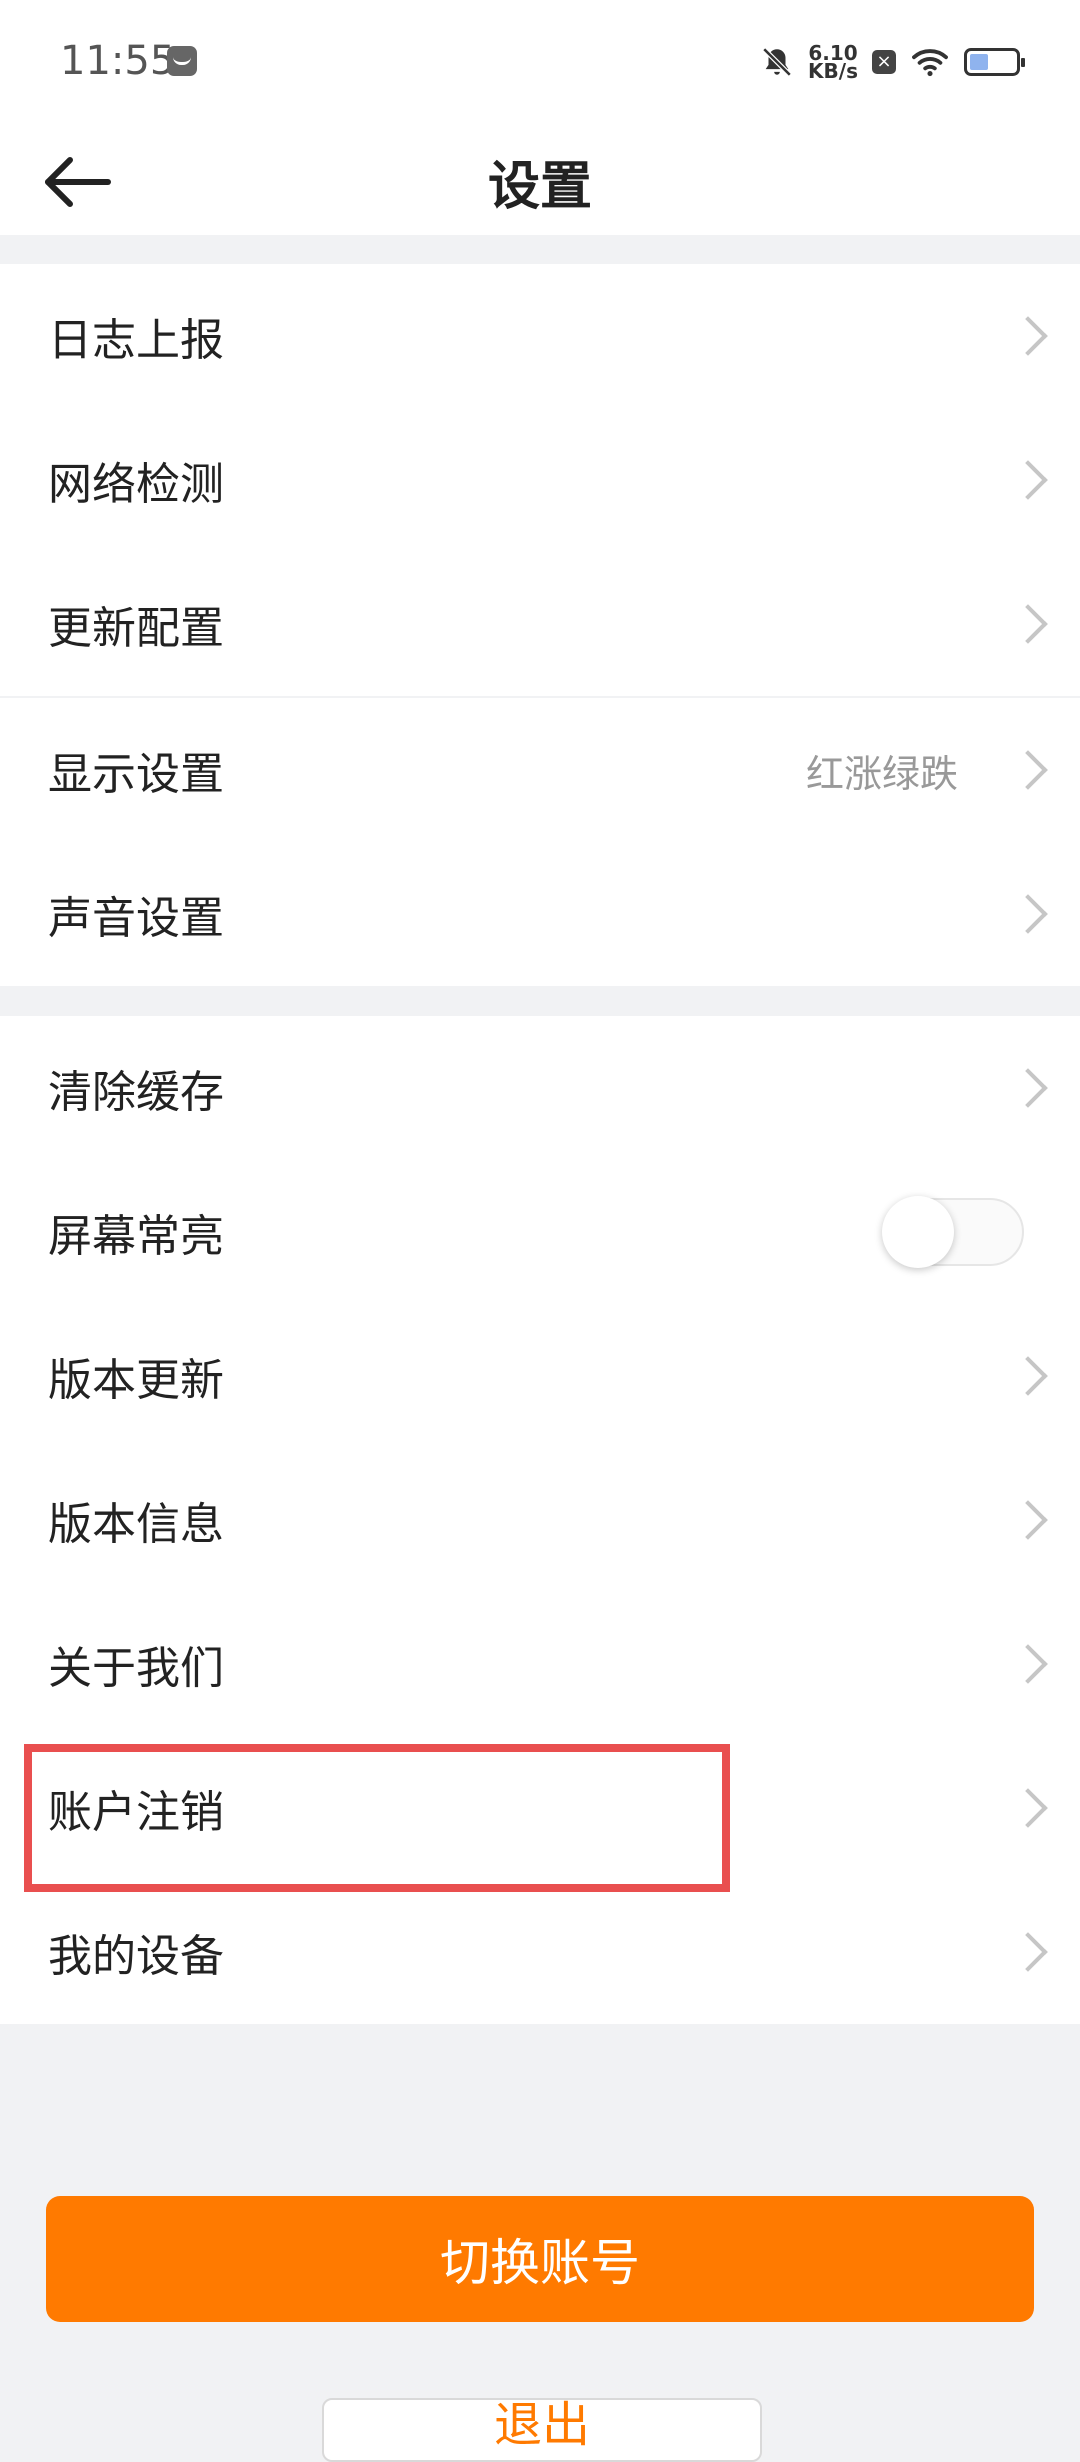  I want to click on settings-item-network-check: 网络检测, so click(540, 480).